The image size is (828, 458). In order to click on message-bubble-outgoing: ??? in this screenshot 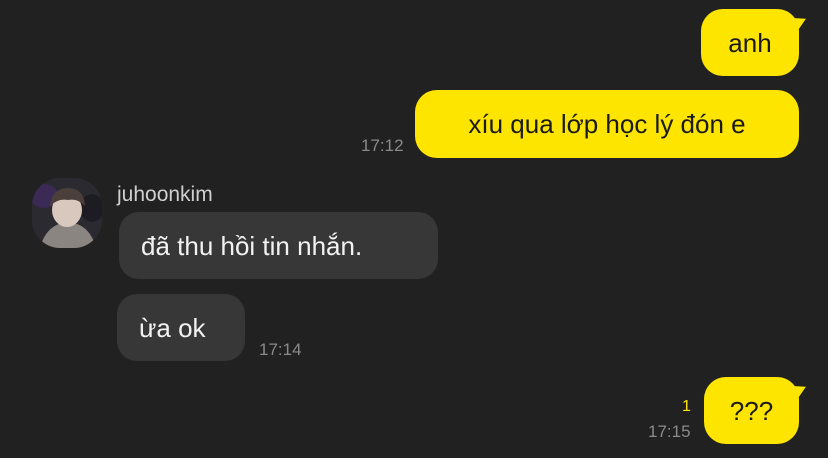, I will do `click(751, 410)`.